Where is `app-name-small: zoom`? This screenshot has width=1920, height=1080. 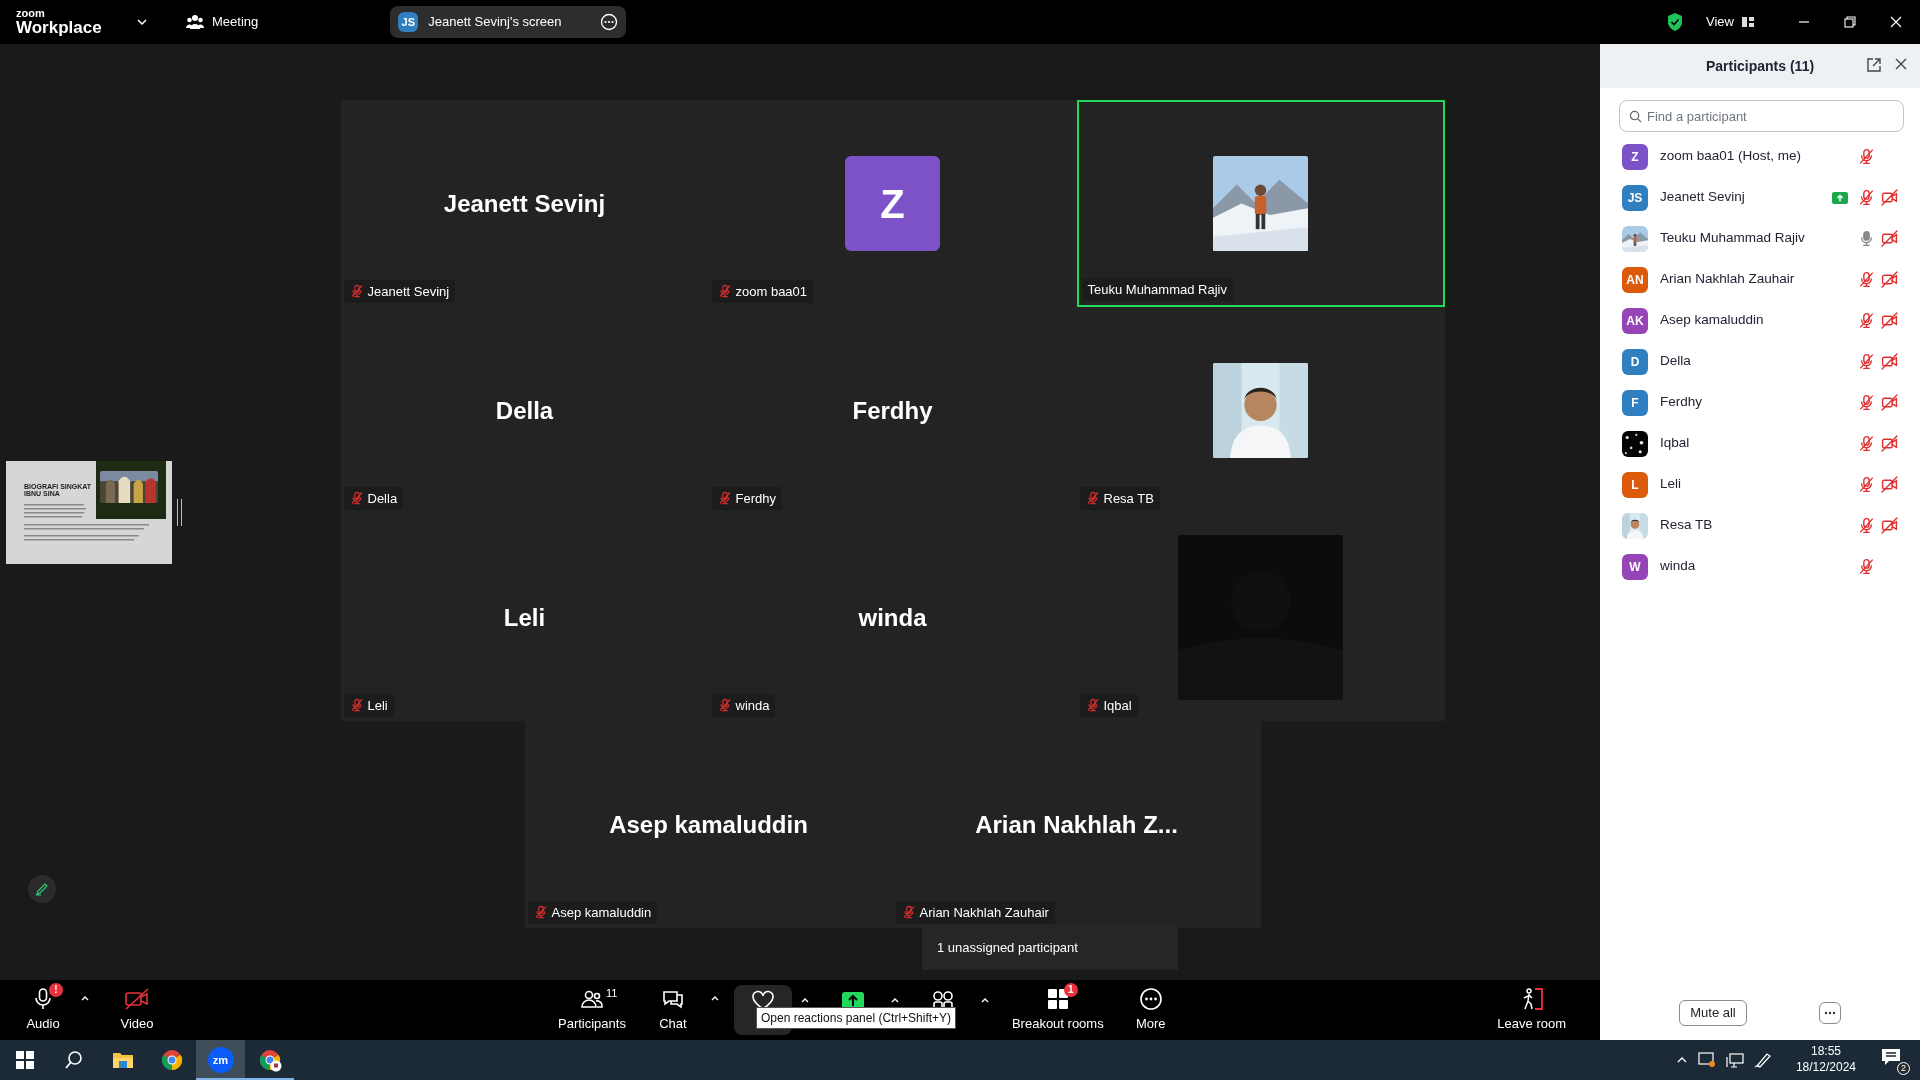
app-name-small: zoom is located at coordinates (31, 13).